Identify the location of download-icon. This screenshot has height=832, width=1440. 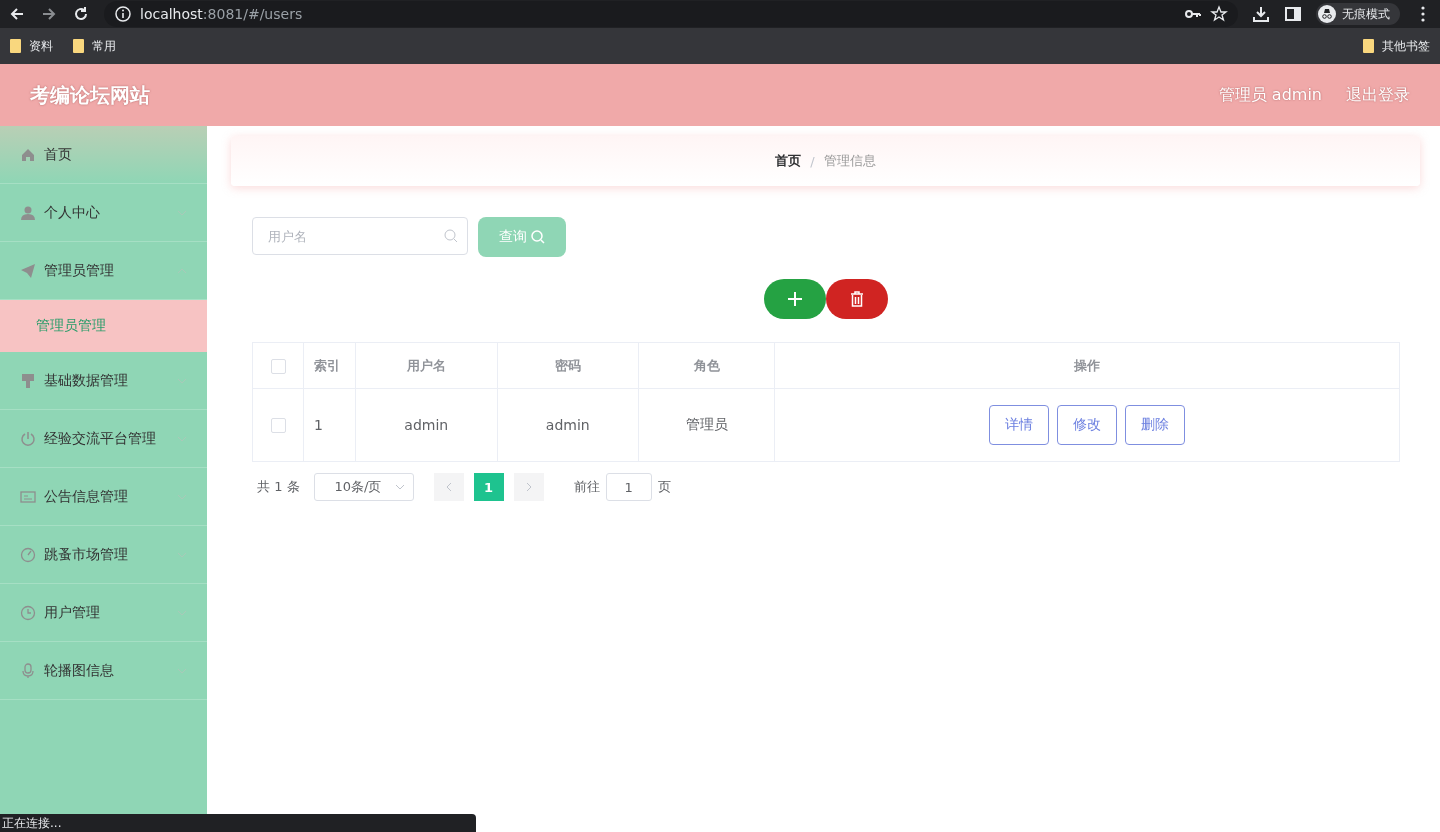
(1261, 14).